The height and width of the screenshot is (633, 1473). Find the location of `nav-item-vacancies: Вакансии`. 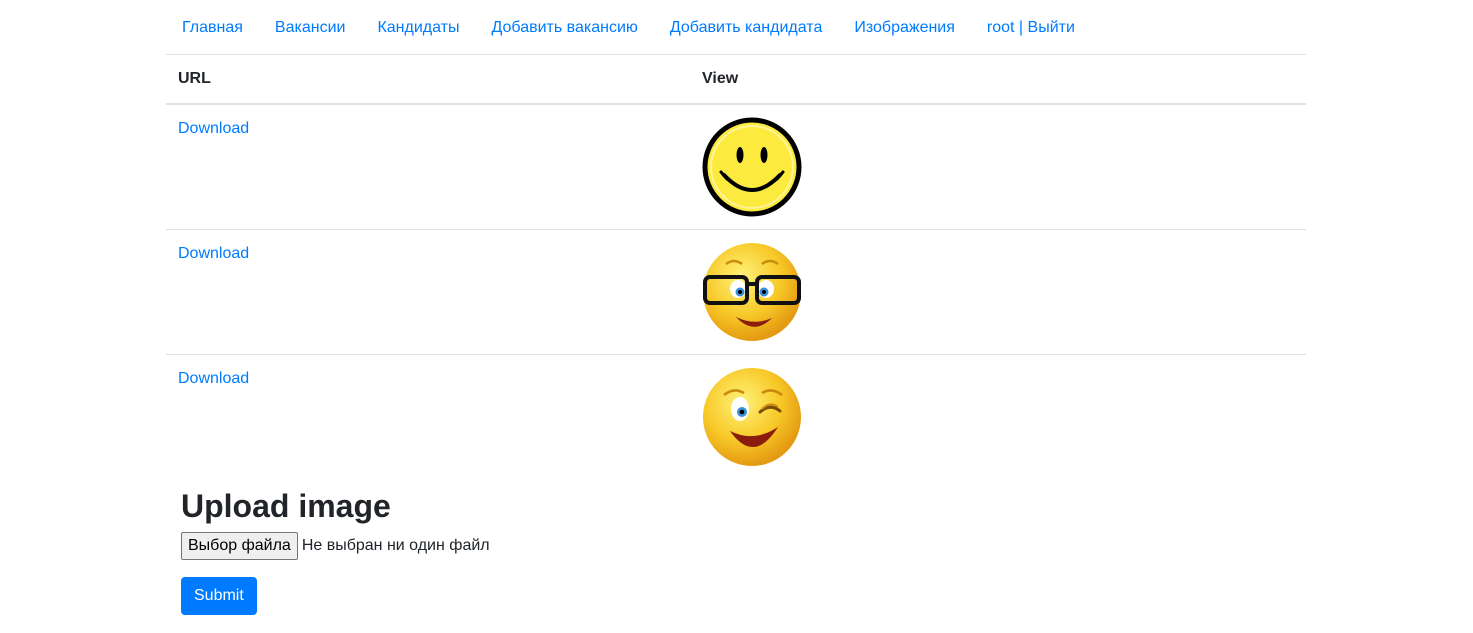

nav-item-vacancies: Вакансии is located at coordinates (310, 28).